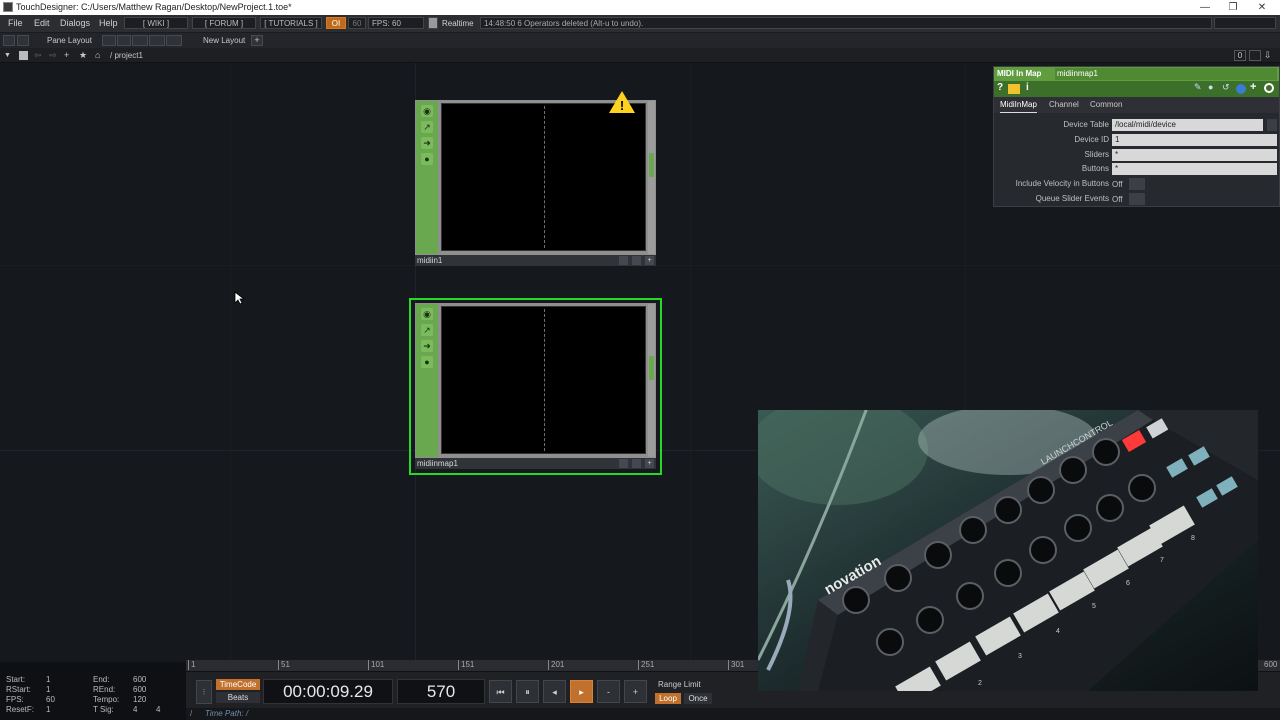  What do you see at coordinates (1166, 74) in the screenshot?
I see `operator-name-field: midiinmap1` at bounding box center [1166, 74].